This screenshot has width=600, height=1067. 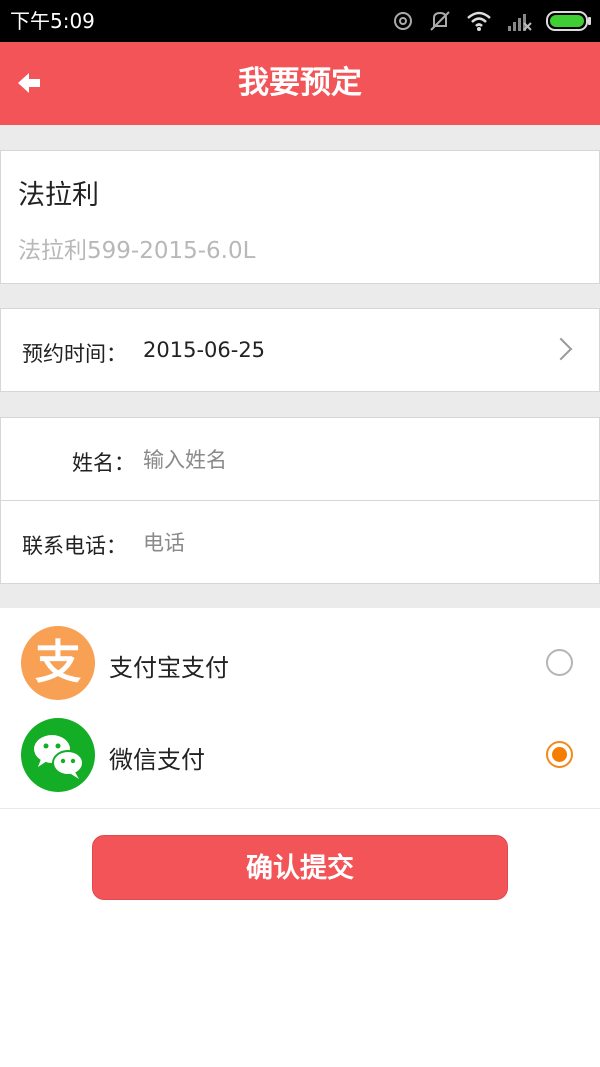 I want to click on phone-label: 联系电话：, so click(x=74, y=546).